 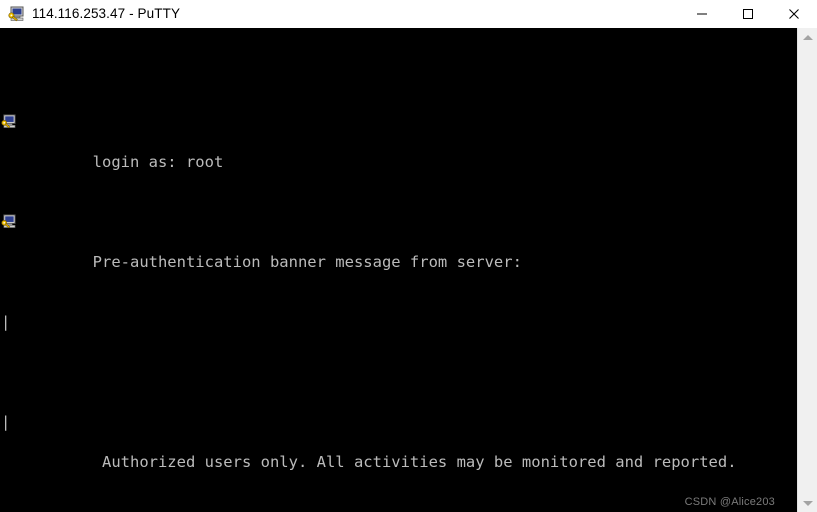 What do you see at coordinates (158, 162) in the screenshot?
I see `terminal-line-text: login as: root` at bounding box center [158, 162].